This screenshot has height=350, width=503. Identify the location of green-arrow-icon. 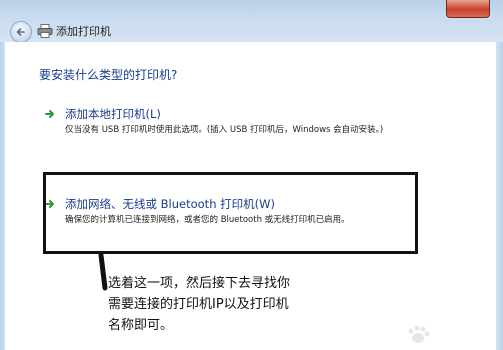
(49, 114).